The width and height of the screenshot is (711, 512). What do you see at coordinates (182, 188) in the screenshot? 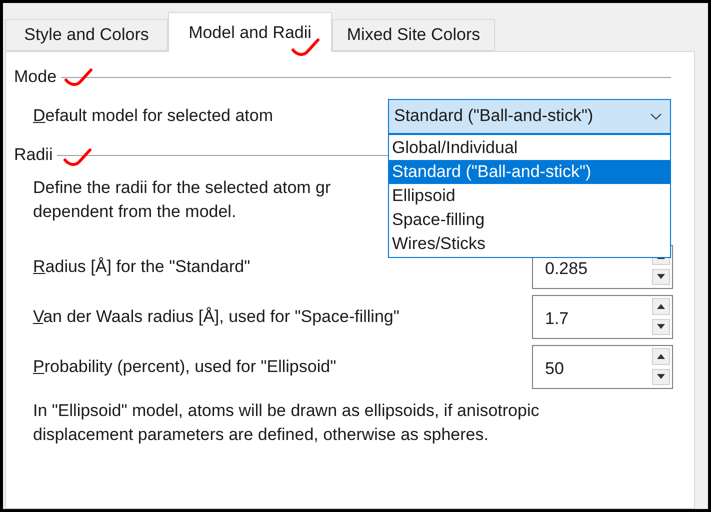
I see `description-text: Define the radii for the selected atom gr` at bounding box center [182, 188].